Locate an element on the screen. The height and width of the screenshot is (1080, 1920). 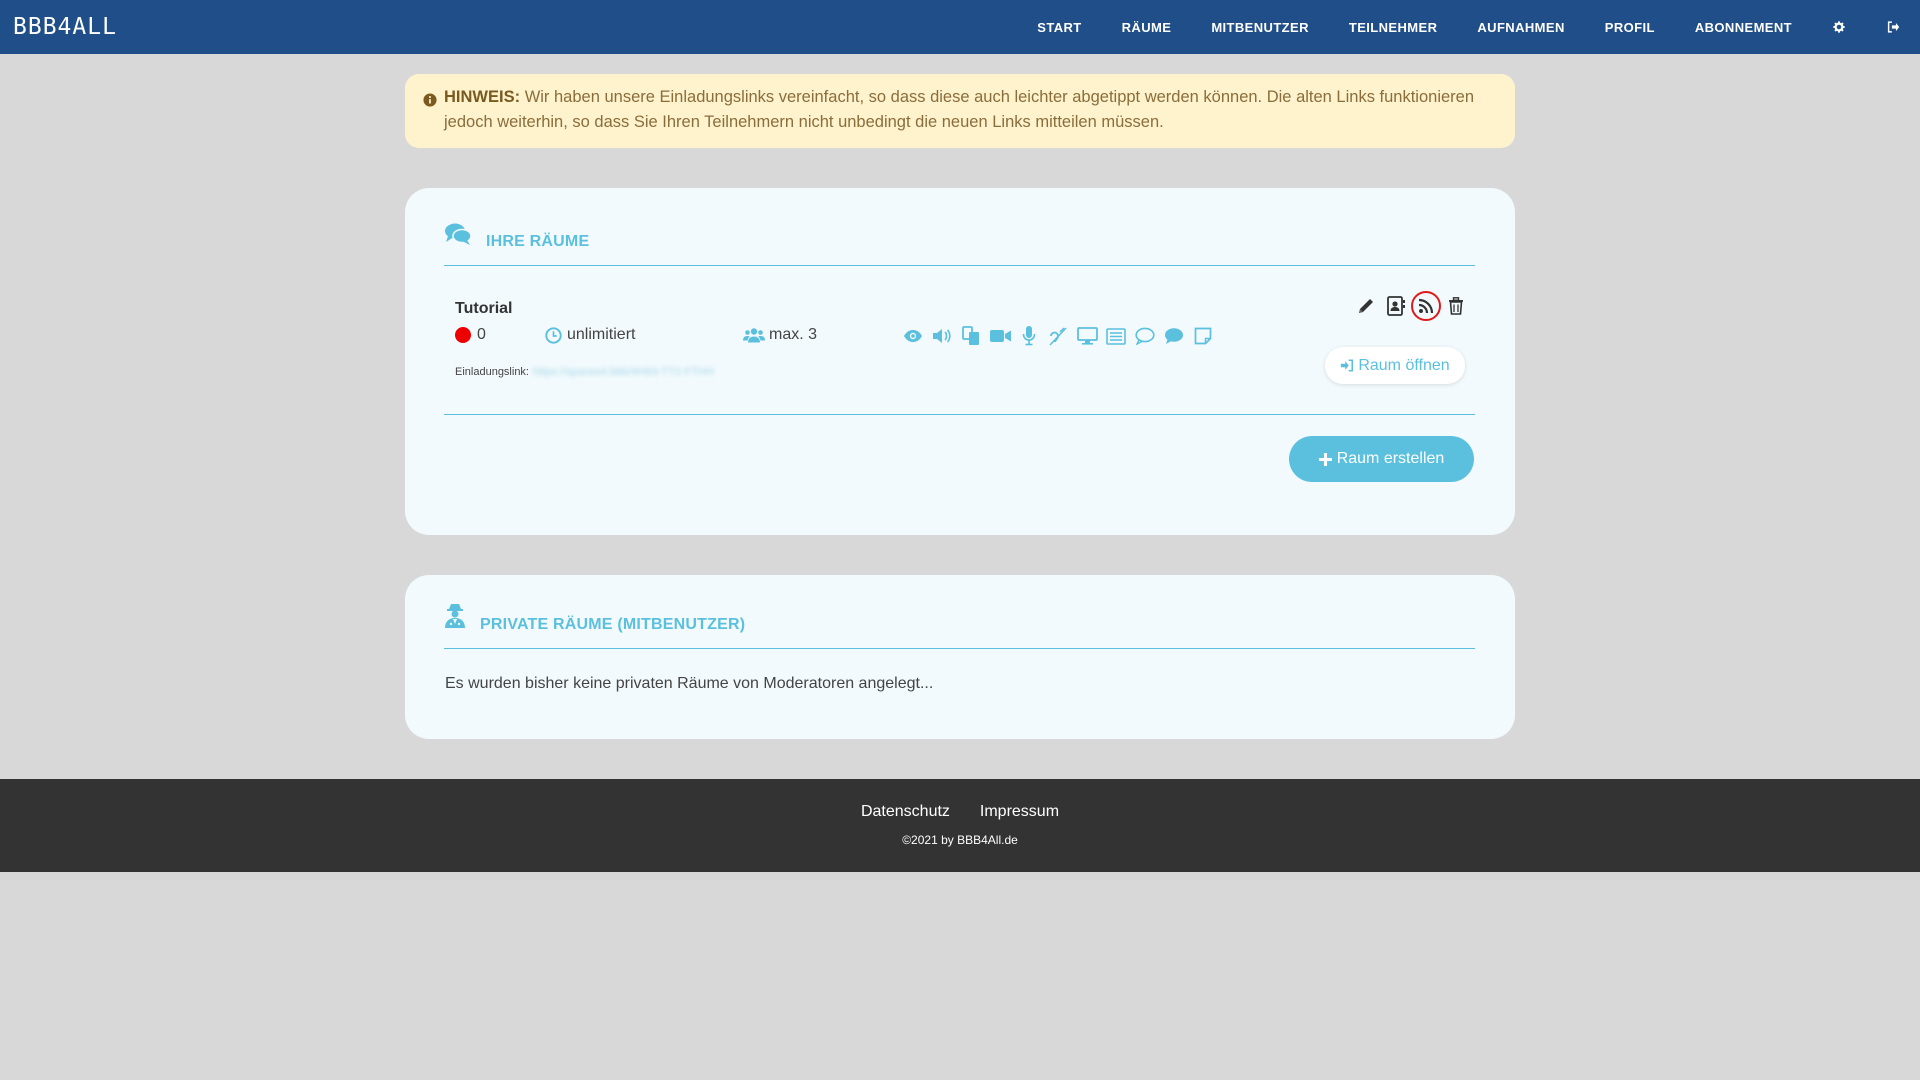
rss-icon is located at coordinates (1426, 306).